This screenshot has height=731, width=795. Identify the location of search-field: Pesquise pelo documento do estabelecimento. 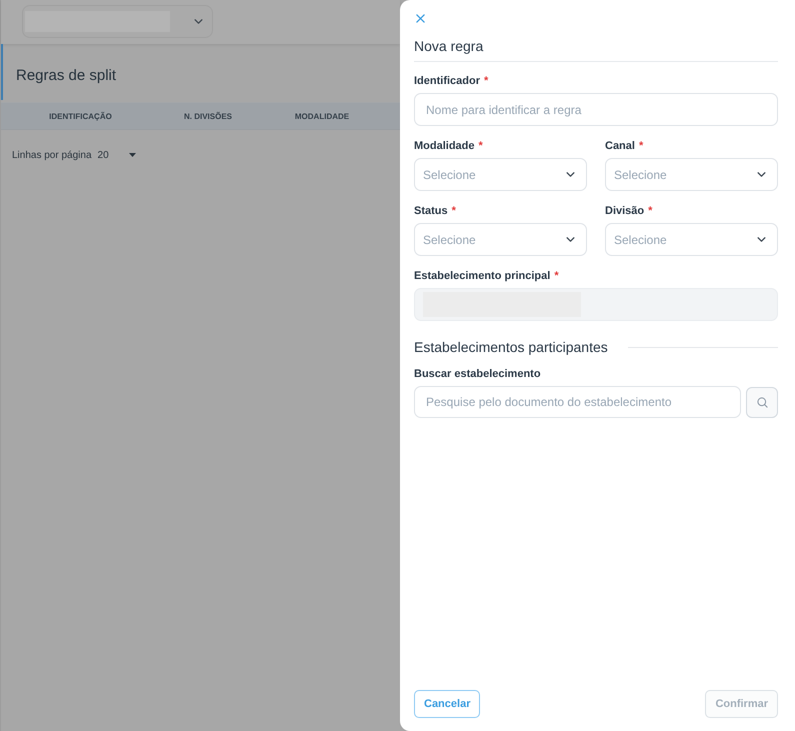
(577, 402).